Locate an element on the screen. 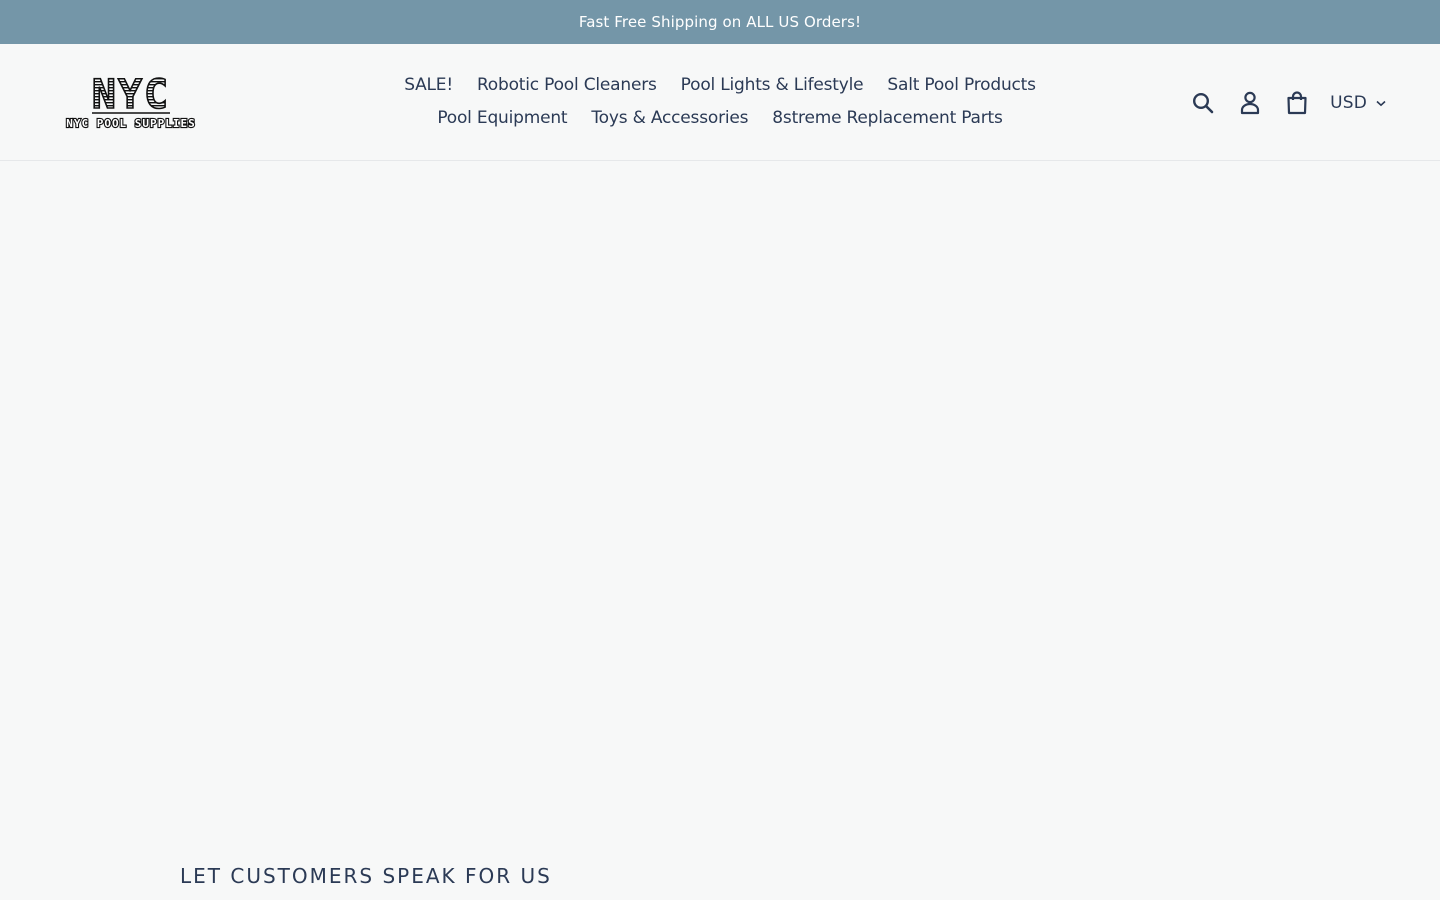 The image size is (1440, 900). announcement-bar: Fast Free Shipping on ALL US Orders! is located at coordinates (720, 22).